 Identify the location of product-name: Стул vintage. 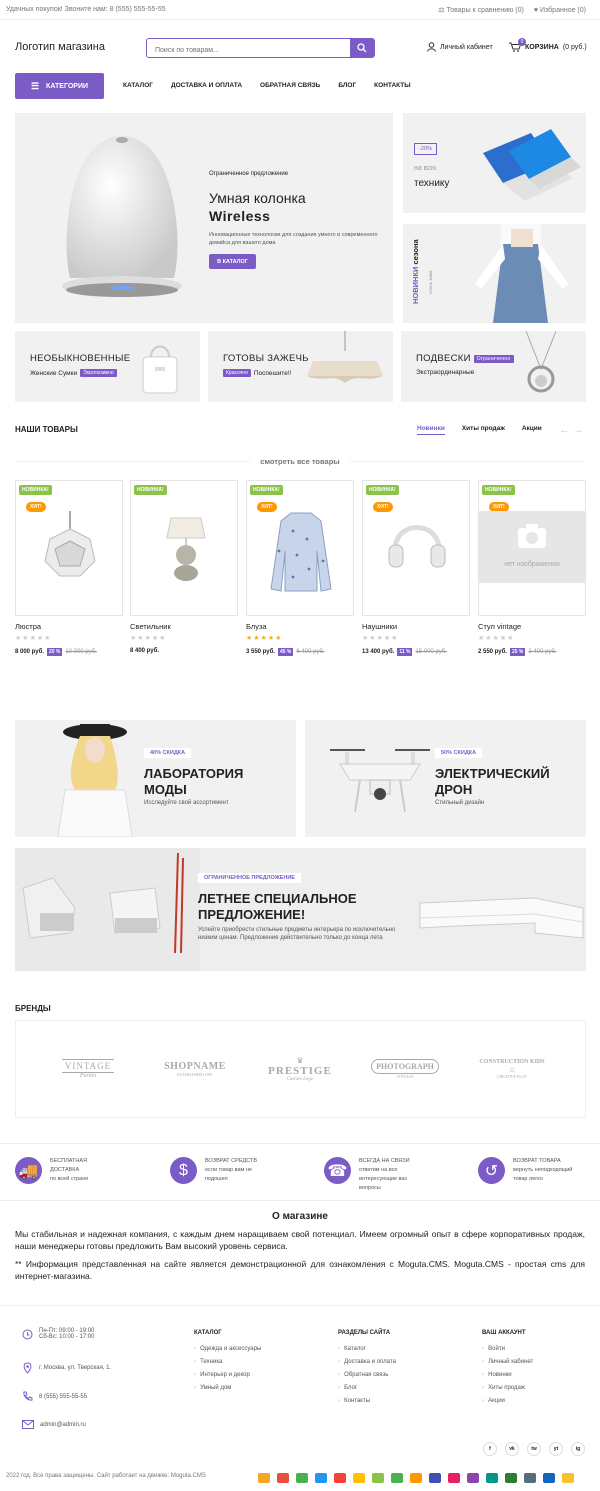
(499, 626).